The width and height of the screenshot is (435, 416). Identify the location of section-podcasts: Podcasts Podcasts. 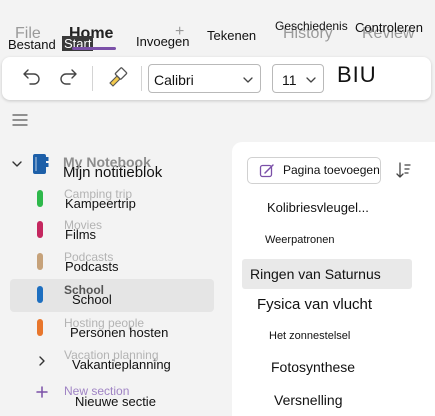
(112, 262).